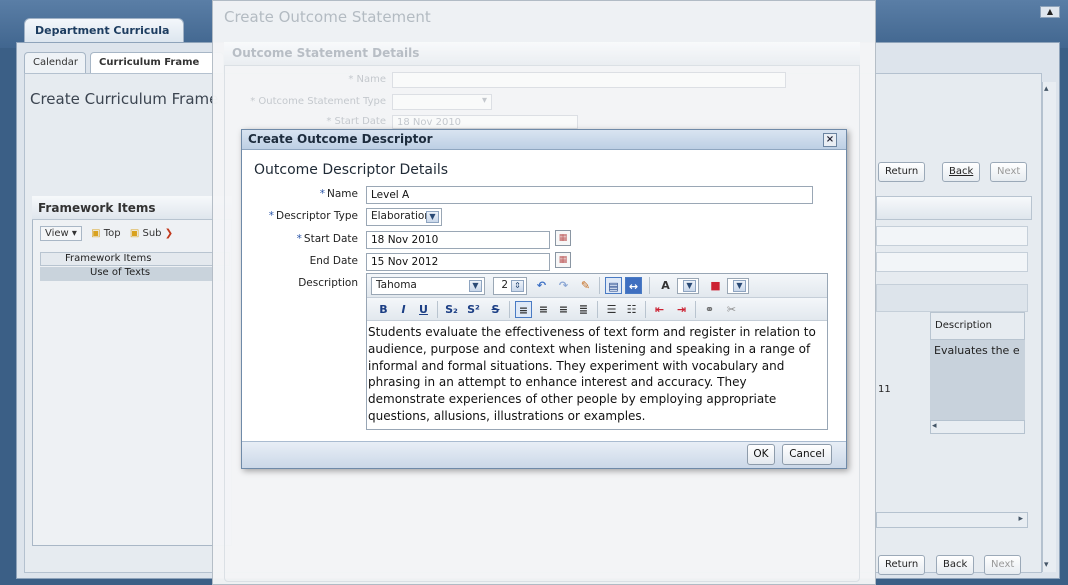  I want to click on description-label: Description, so click(328, 283).